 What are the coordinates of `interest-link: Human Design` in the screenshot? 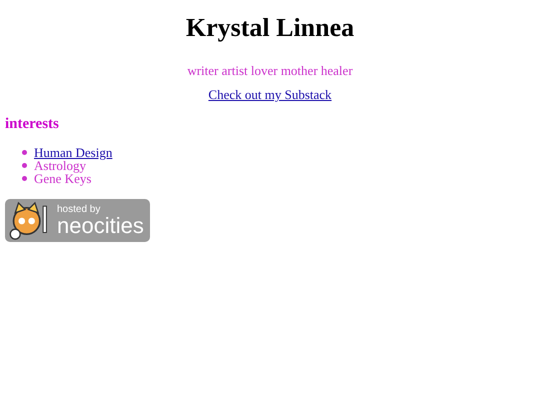 It's located at (73, 152).